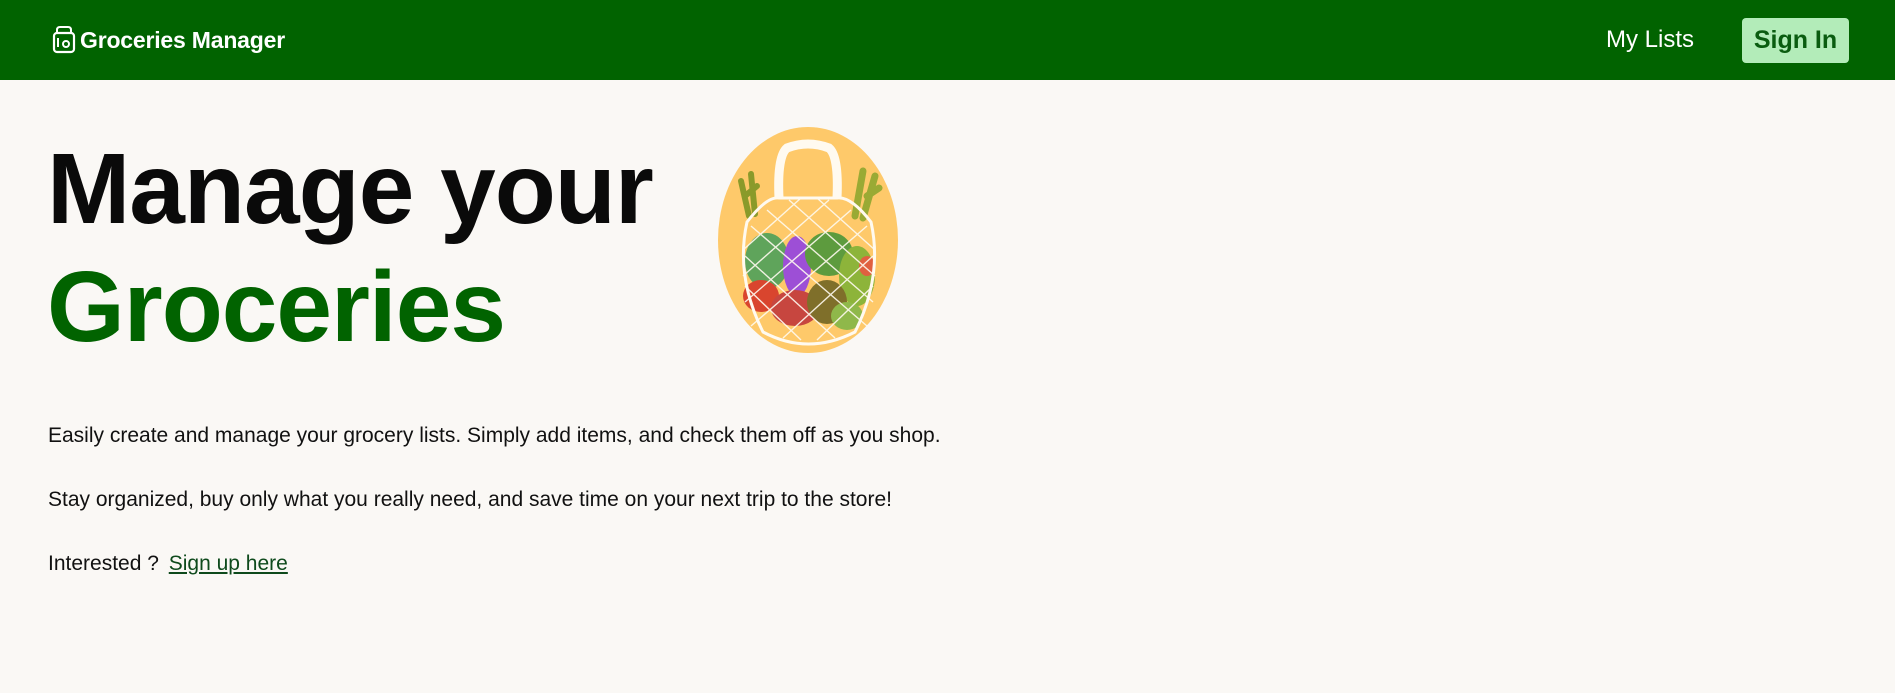  I want to click on brand-link: Groceries Manager, so click(167, 40).